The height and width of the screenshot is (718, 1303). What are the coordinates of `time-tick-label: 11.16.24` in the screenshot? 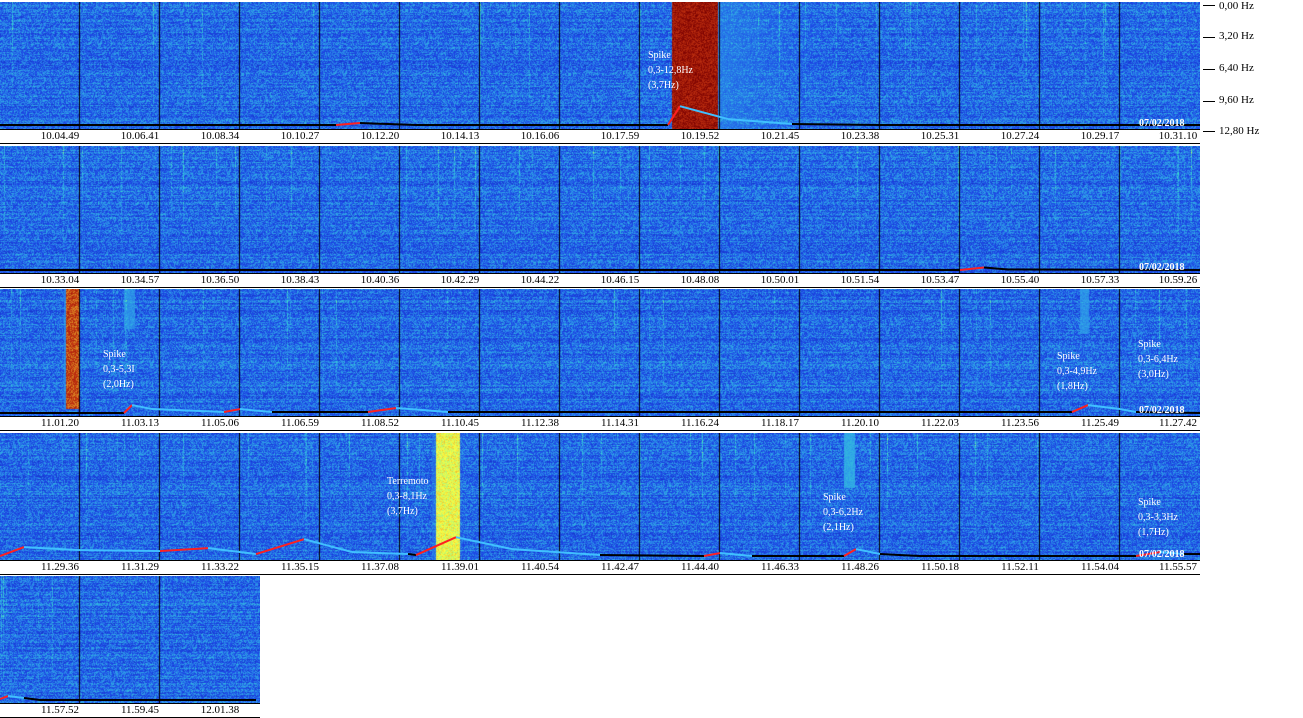 It's located at (700, 423).